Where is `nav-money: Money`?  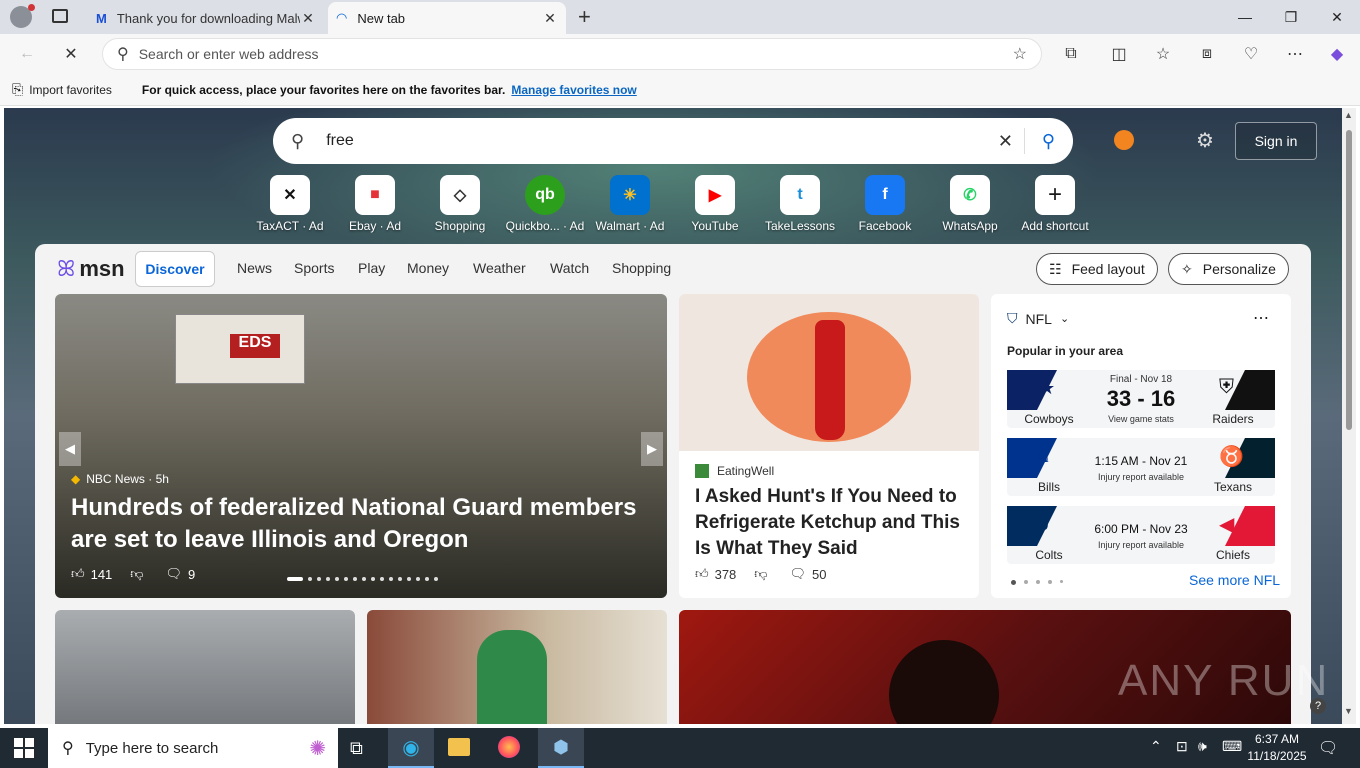 nav-money: Money is located at coordinates (428, 268).